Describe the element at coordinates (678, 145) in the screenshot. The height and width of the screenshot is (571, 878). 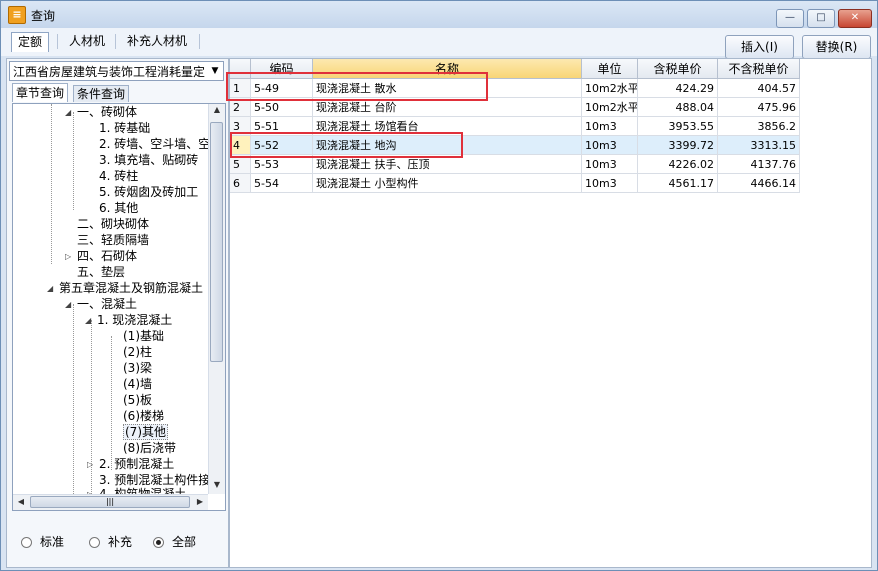
I see `cell-tax-price: 3399.72` at that location.